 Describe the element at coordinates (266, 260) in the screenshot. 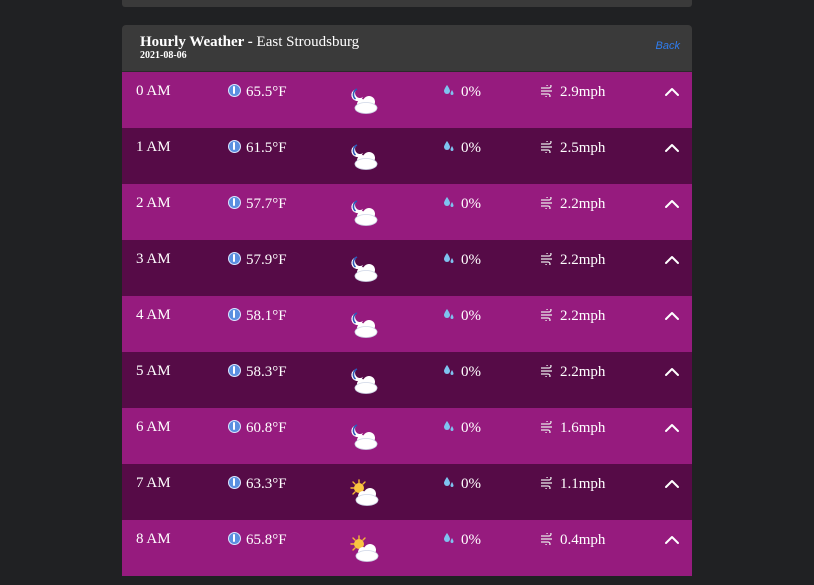

I see `temperature-value: 57.9°F` at that location.